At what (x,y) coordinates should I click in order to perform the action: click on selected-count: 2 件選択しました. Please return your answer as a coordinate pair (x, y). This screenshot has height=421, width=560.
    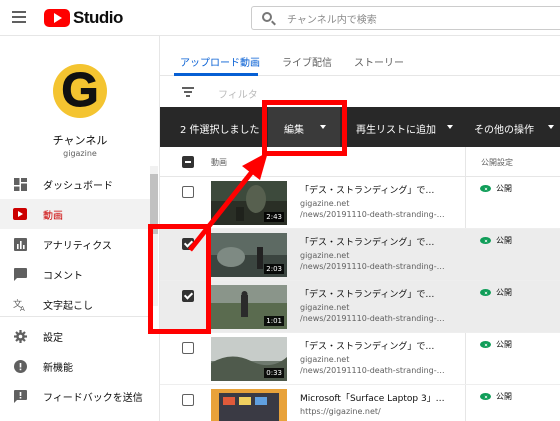
    Looking at the image, I should click on (220, 130).